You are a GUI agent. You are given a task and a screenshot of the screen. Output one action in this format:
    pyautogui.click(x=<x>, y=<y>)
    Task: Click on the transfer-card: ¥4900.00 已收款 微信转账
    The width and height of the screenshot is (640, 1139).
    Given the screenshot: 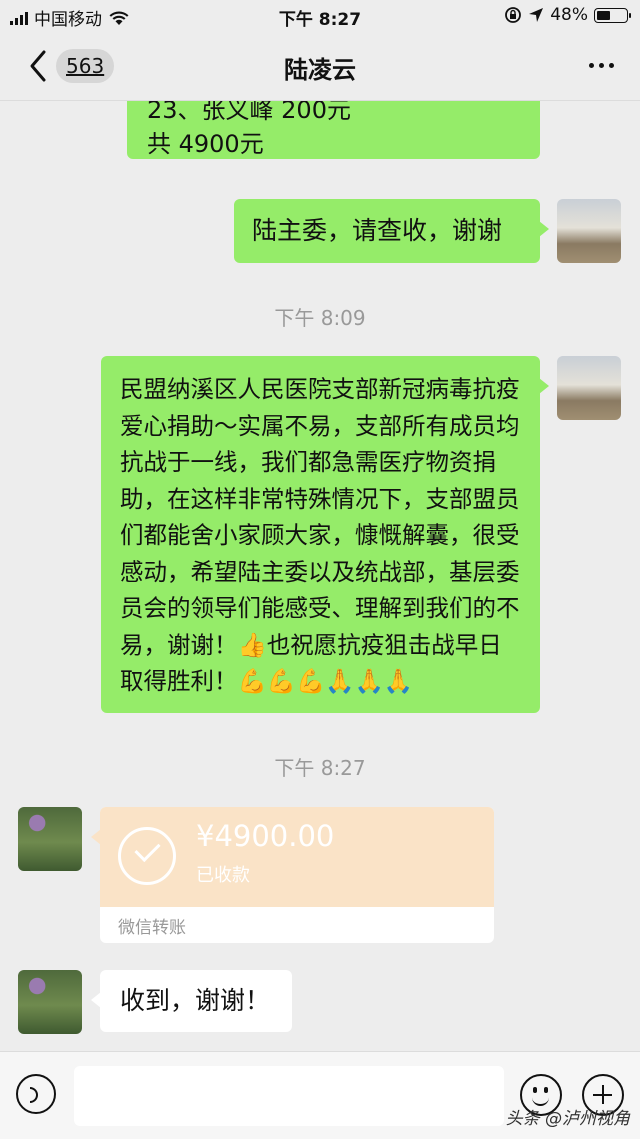 What is the action you would take?
    pyautogui.click(x=297, y=875)
    